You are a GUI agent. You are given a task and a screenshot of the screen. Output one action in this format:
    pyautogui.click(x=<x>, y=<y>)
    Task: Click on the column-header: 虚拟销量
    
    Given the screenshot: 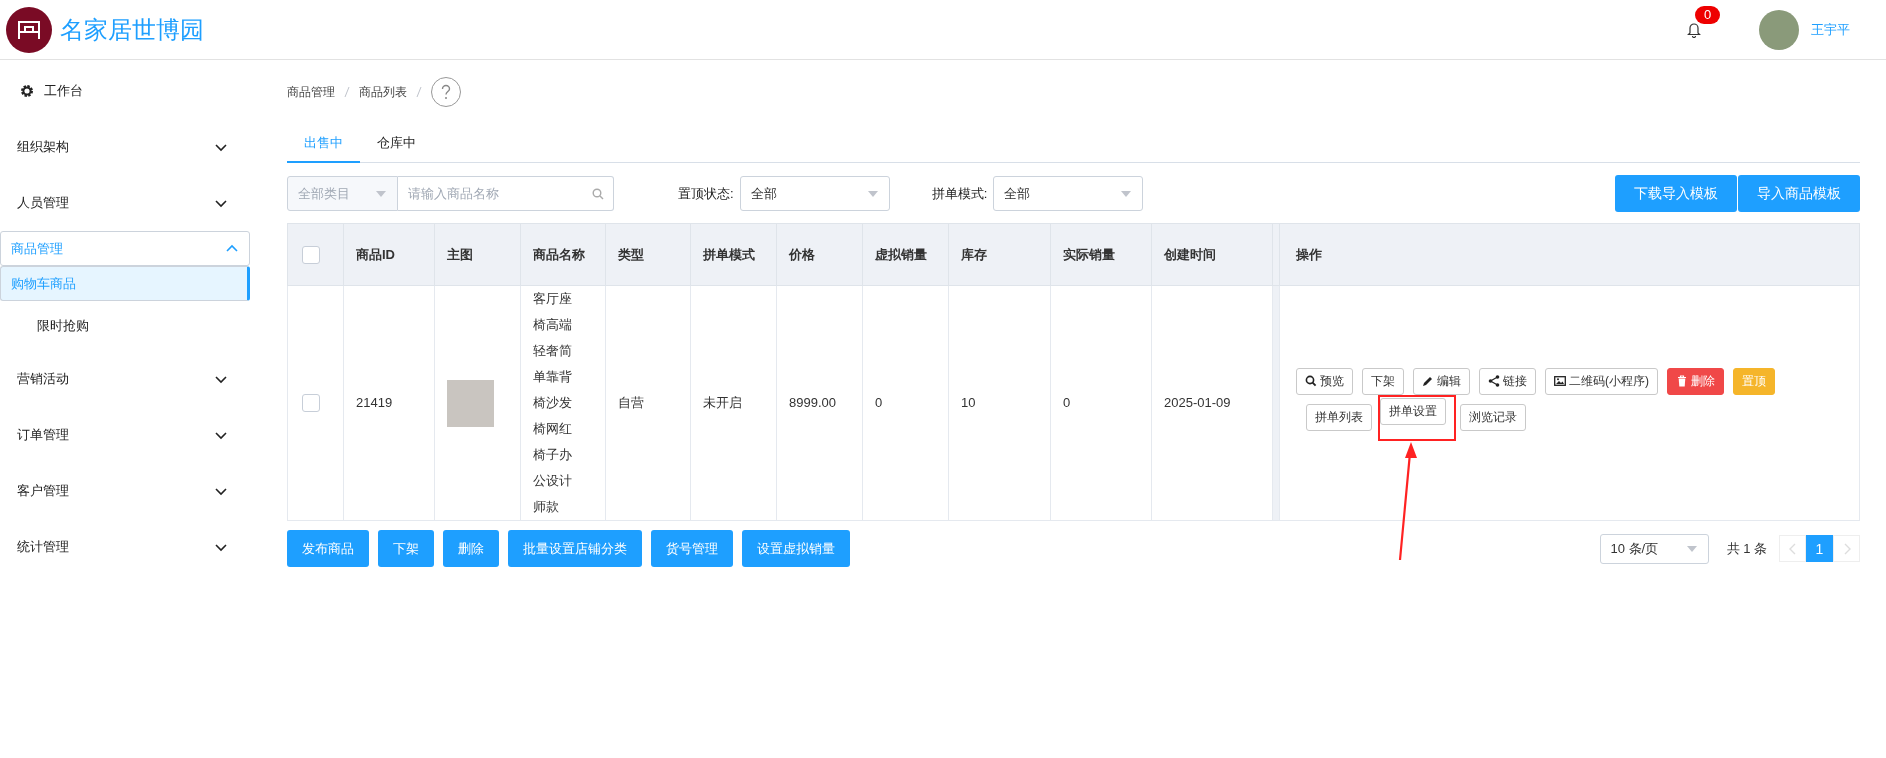 What is the action you would take?
    pyautogui.click(x=905, y=254)
    